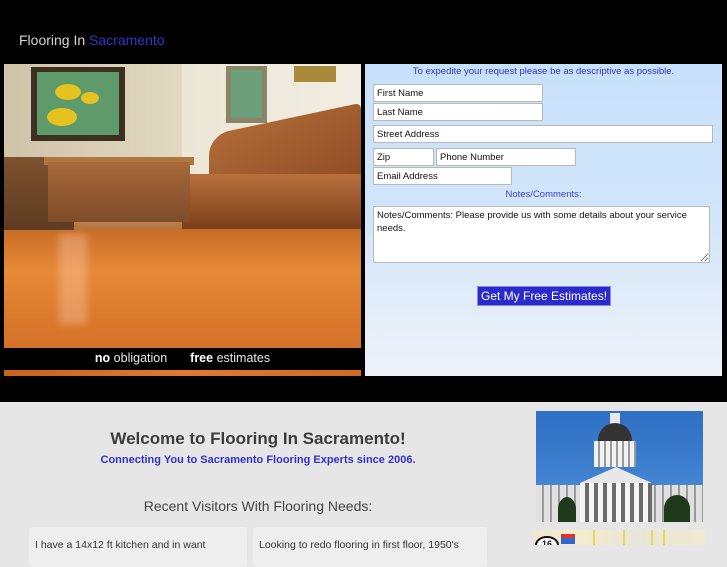 The height and width of the screenshot is (567, 727). Describe the element at coordinates (616, 502) in the screenshot. I see `capitol-portico` at that location.